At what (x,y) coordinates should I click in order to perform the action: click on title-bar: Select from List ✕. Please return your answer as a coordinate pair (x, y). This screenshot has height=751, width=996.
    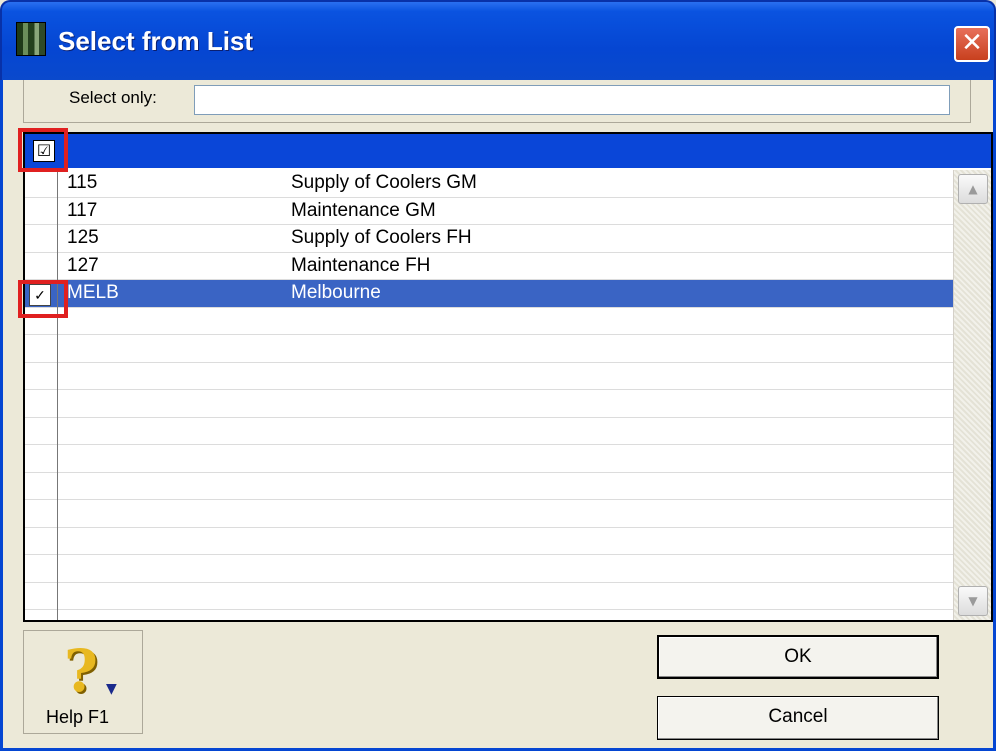
    Looking at the image, I should click on (498, 40).